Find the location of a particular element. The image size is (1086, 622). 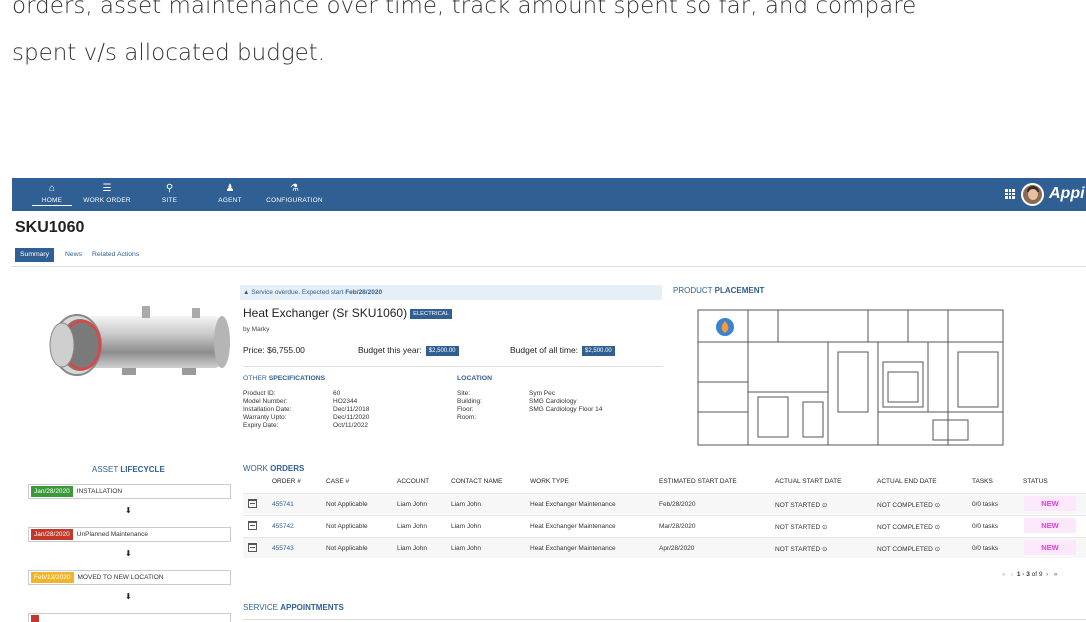

home-icon: ⌂ is located at coordinates (52, 188).